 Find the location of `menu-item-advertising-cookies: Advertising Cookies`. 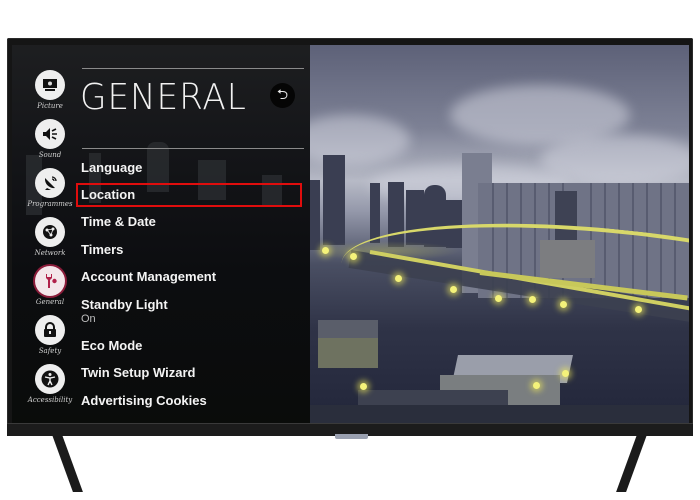

menu-item-advertising-cookies: Advertising Cookies is located at coordinates (192, 402).